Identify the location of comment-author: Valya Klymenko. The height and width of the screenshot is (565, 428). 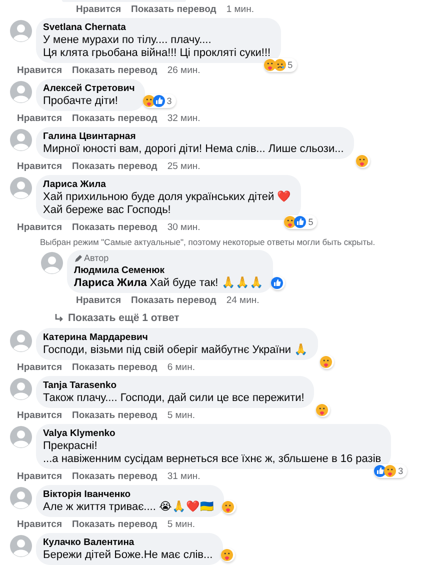
(212, 433).